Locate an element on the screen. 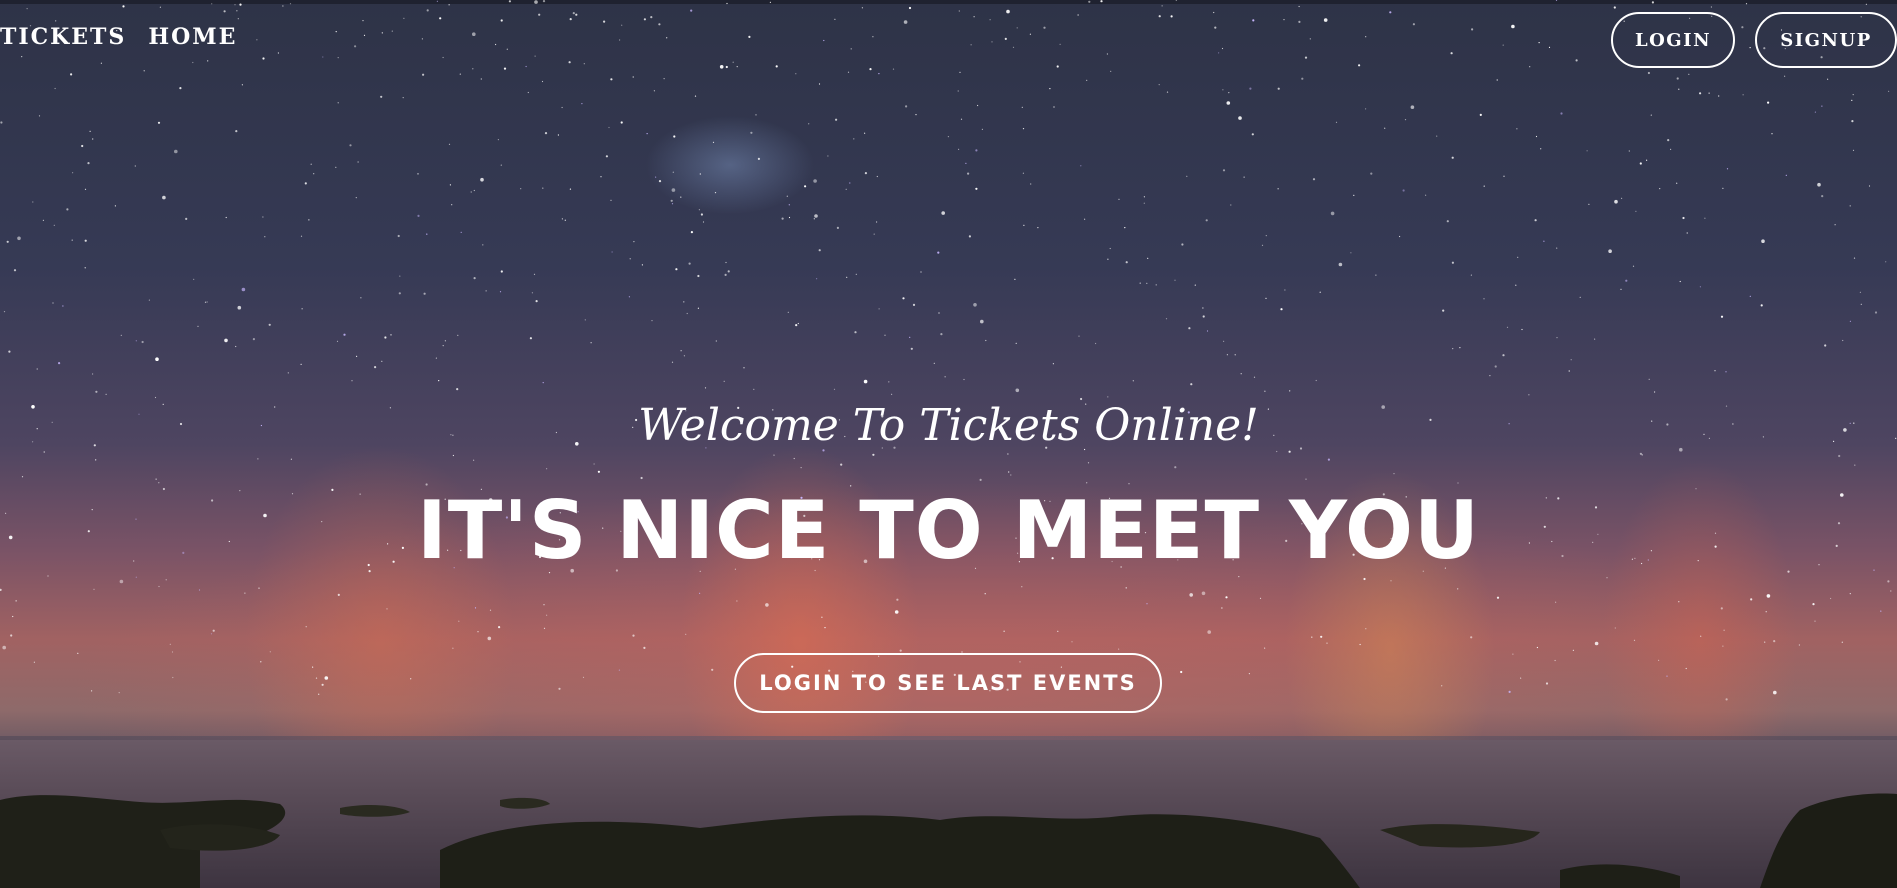  login-to-see-events-button: LOGIN TO SEE LAST EVENTS is located at coordinates (948, 683).